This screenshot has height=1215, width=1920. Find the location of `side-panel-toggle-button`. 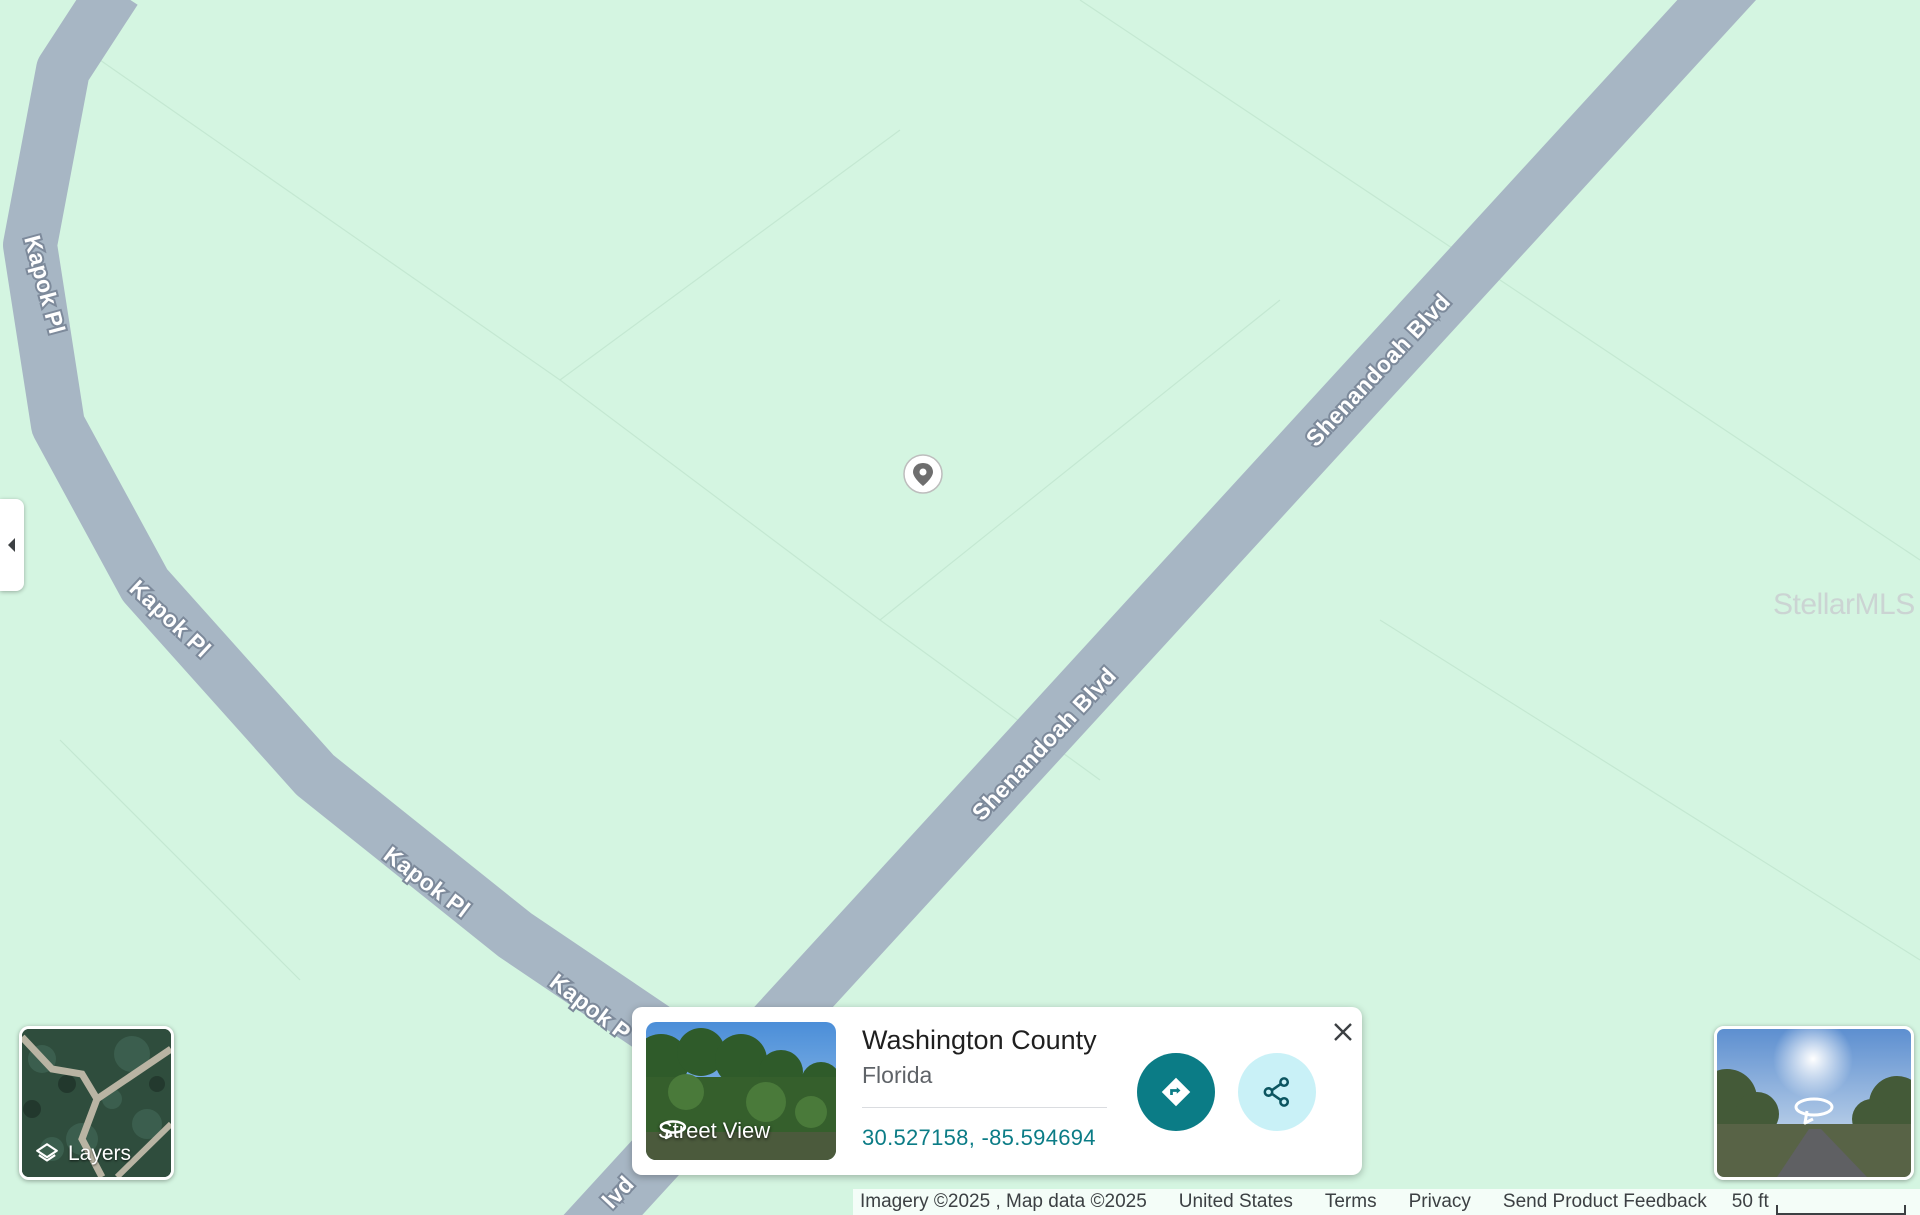

side-panel-toggle-button is located at coordinates (12, 545).